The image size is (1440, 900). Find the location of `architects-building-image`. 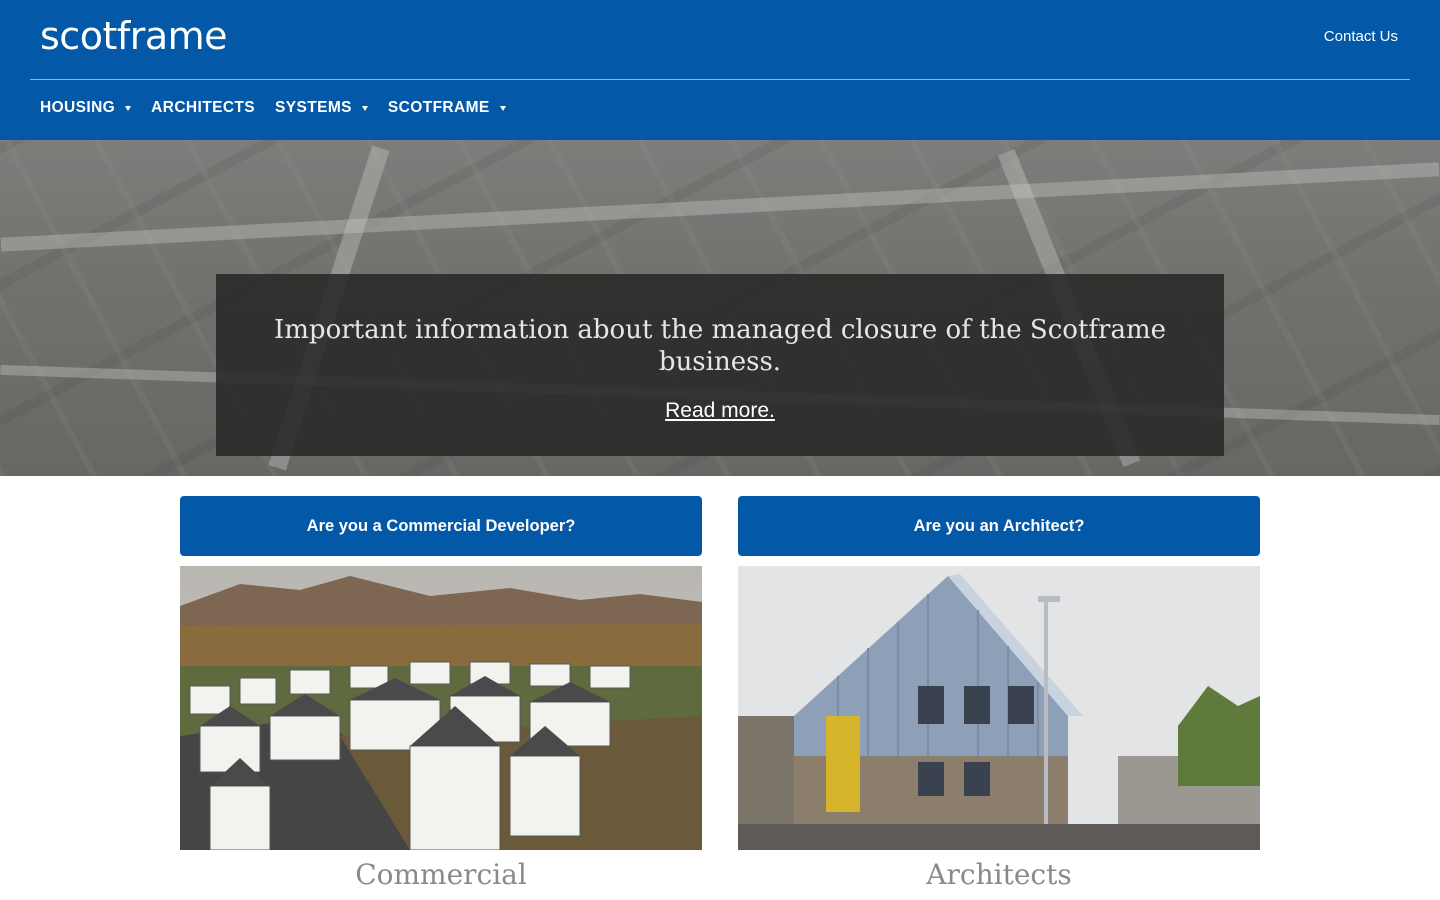

architects-building-image is located at coordinates (999, 708).